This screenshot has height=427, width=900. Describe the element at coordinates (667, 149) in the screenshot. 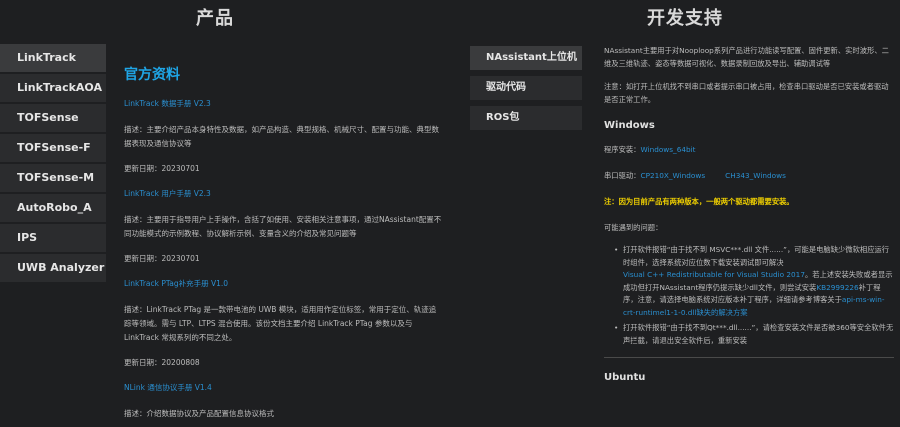

I see `windows-64bit-link: Windows_64bit` at that location.